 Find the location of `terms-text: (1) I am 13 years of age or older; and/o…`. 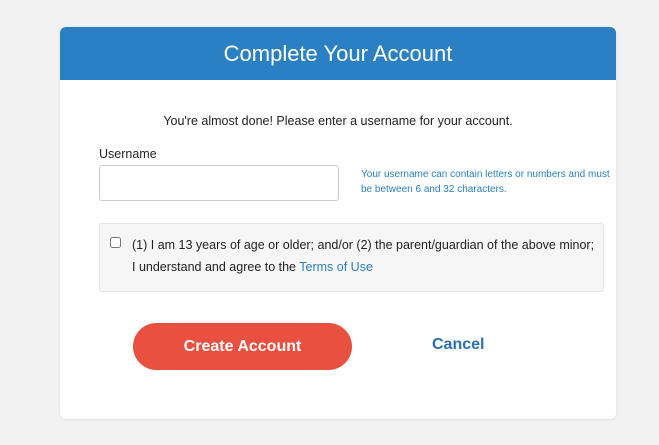

terms-text: (1) I am 13 years of age or older; and/o… is located at coordinates (364, 256).